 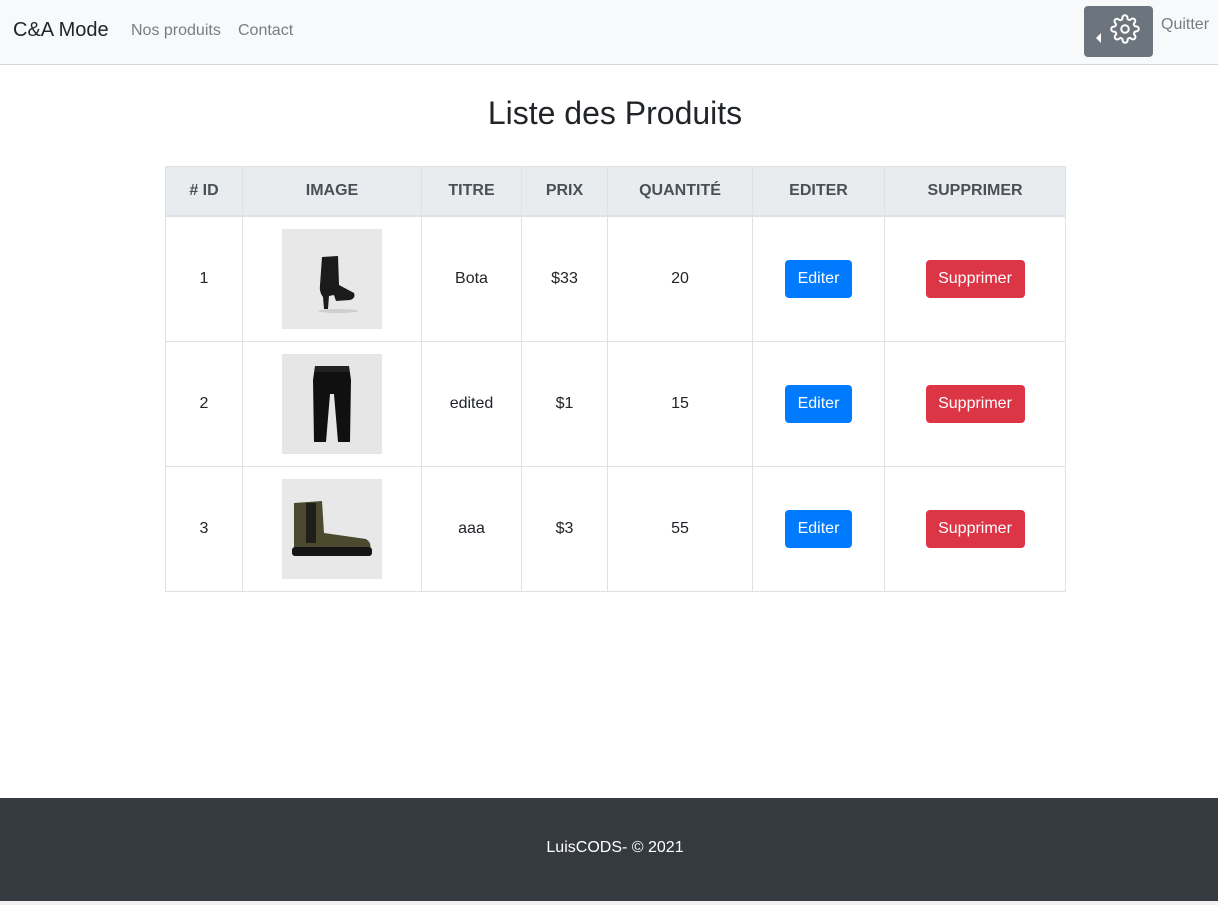 What do you see at coordinates (204, 404) in the screenshot?
I see `cell-id: 2` at bounding box center [204, 404].